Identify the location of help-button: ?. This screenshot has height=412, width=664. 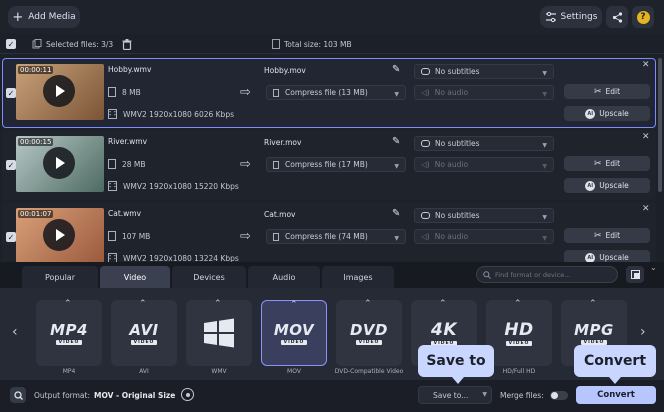
(643, 17).